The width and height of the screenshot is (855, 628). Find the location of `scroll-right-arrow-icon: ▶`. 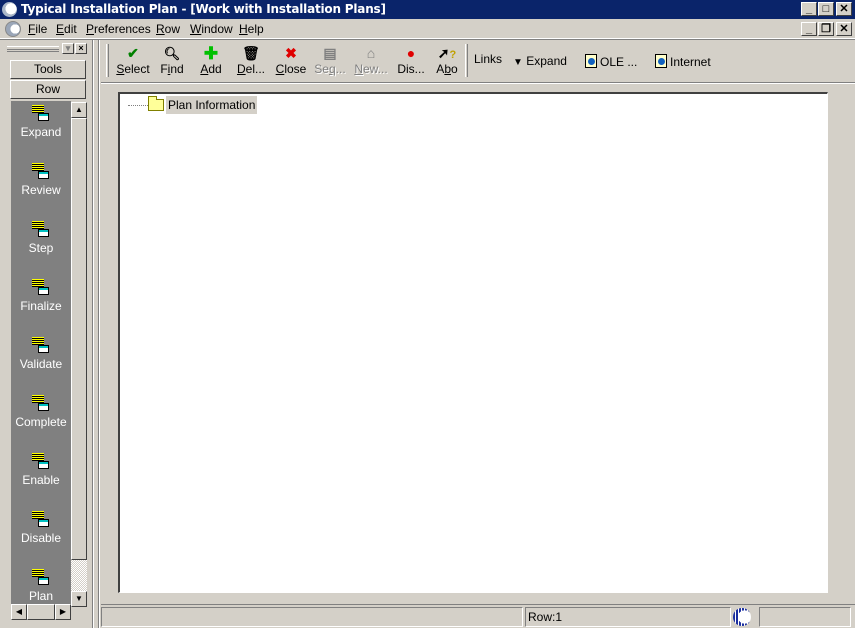

scroll-right-arrow-icon: ▶ is located at coordinates (63, 612).